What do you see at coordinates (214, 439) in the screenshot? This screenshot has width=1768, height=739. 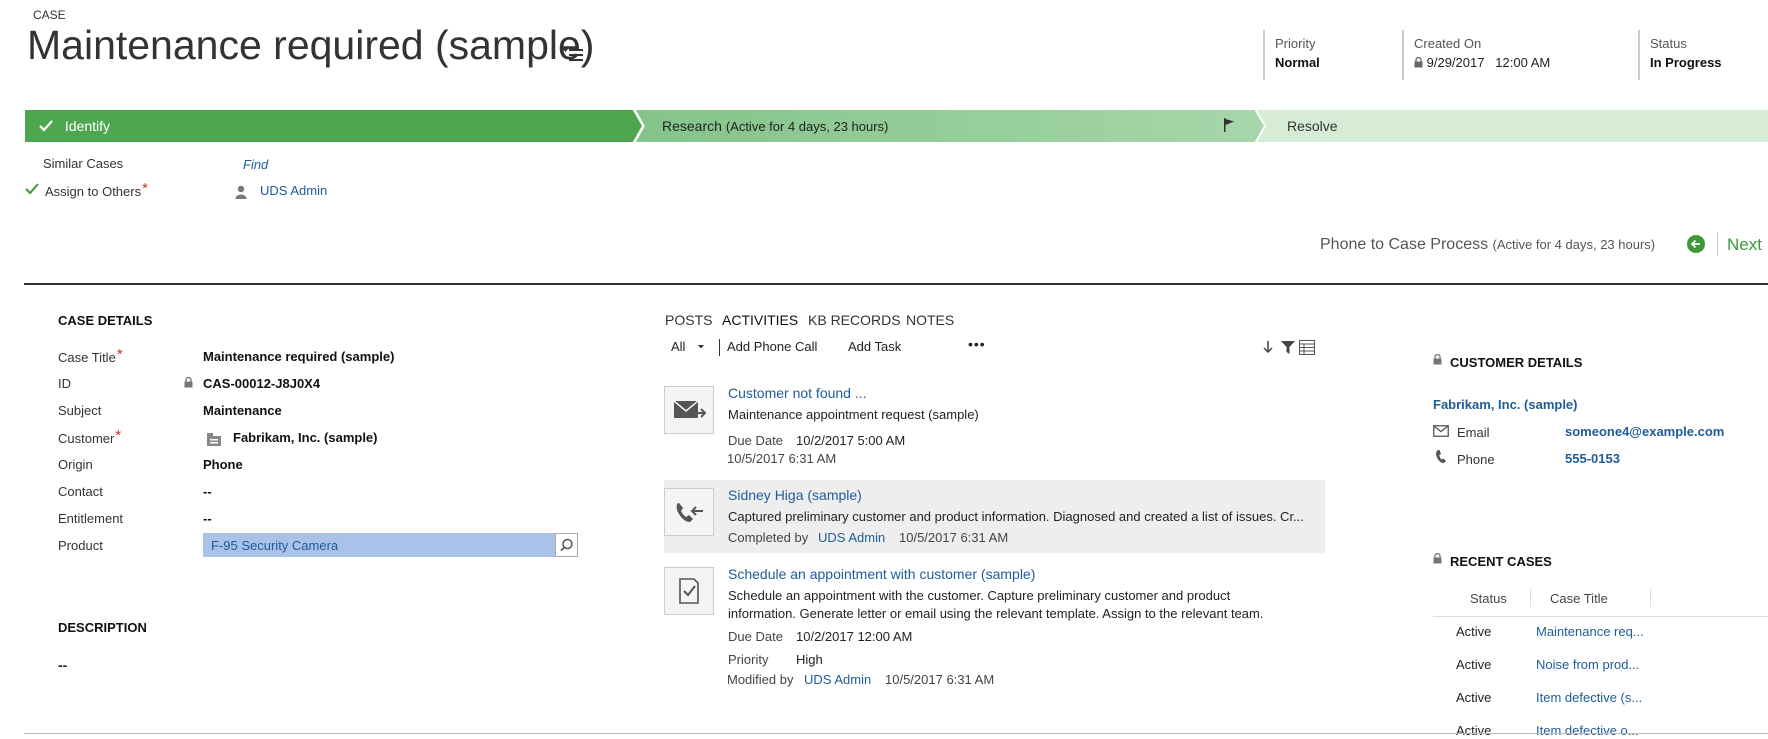 I see `account-icon` at bounding box center [214, 439].